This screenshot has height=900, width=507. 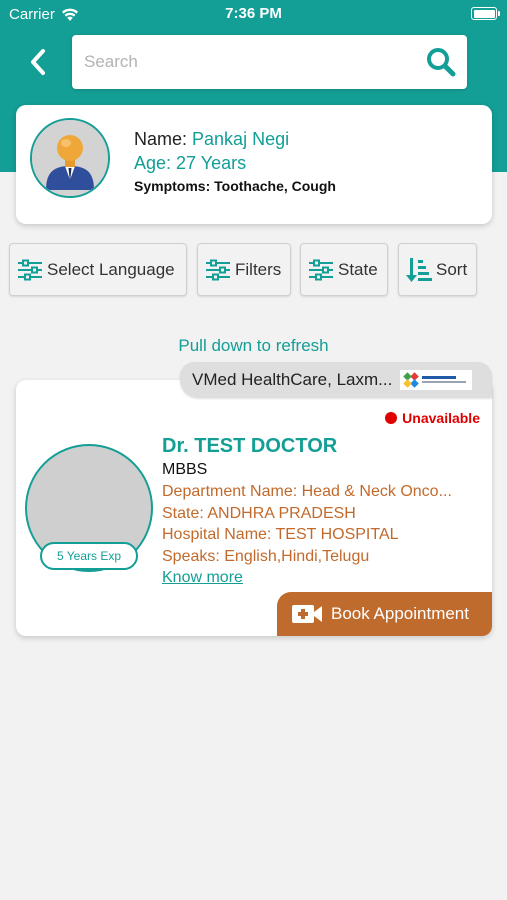 I want to click on state-label: State, so click(x=358, y=269).